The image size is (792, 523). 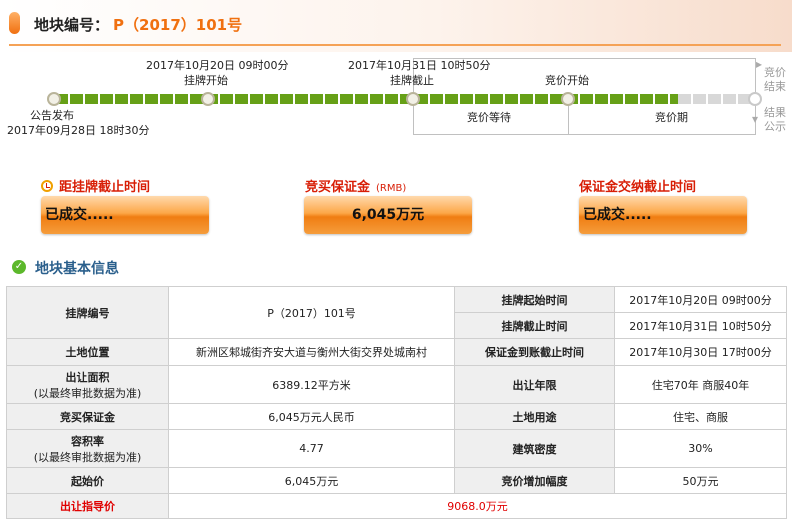 What do you see at coordinates (584, 118) in the screenshot?
I see `bidding-bracket-bottom` at bounding box center [584, 118].